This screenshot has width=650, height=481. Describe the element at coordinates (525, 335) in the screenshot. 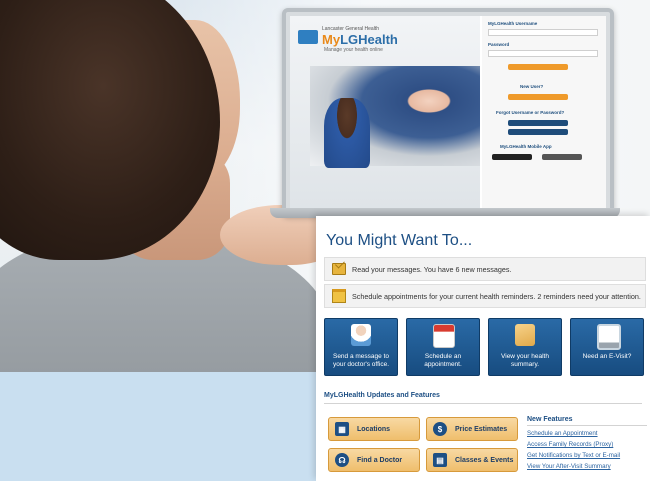

I see `folder-icon` at that location.